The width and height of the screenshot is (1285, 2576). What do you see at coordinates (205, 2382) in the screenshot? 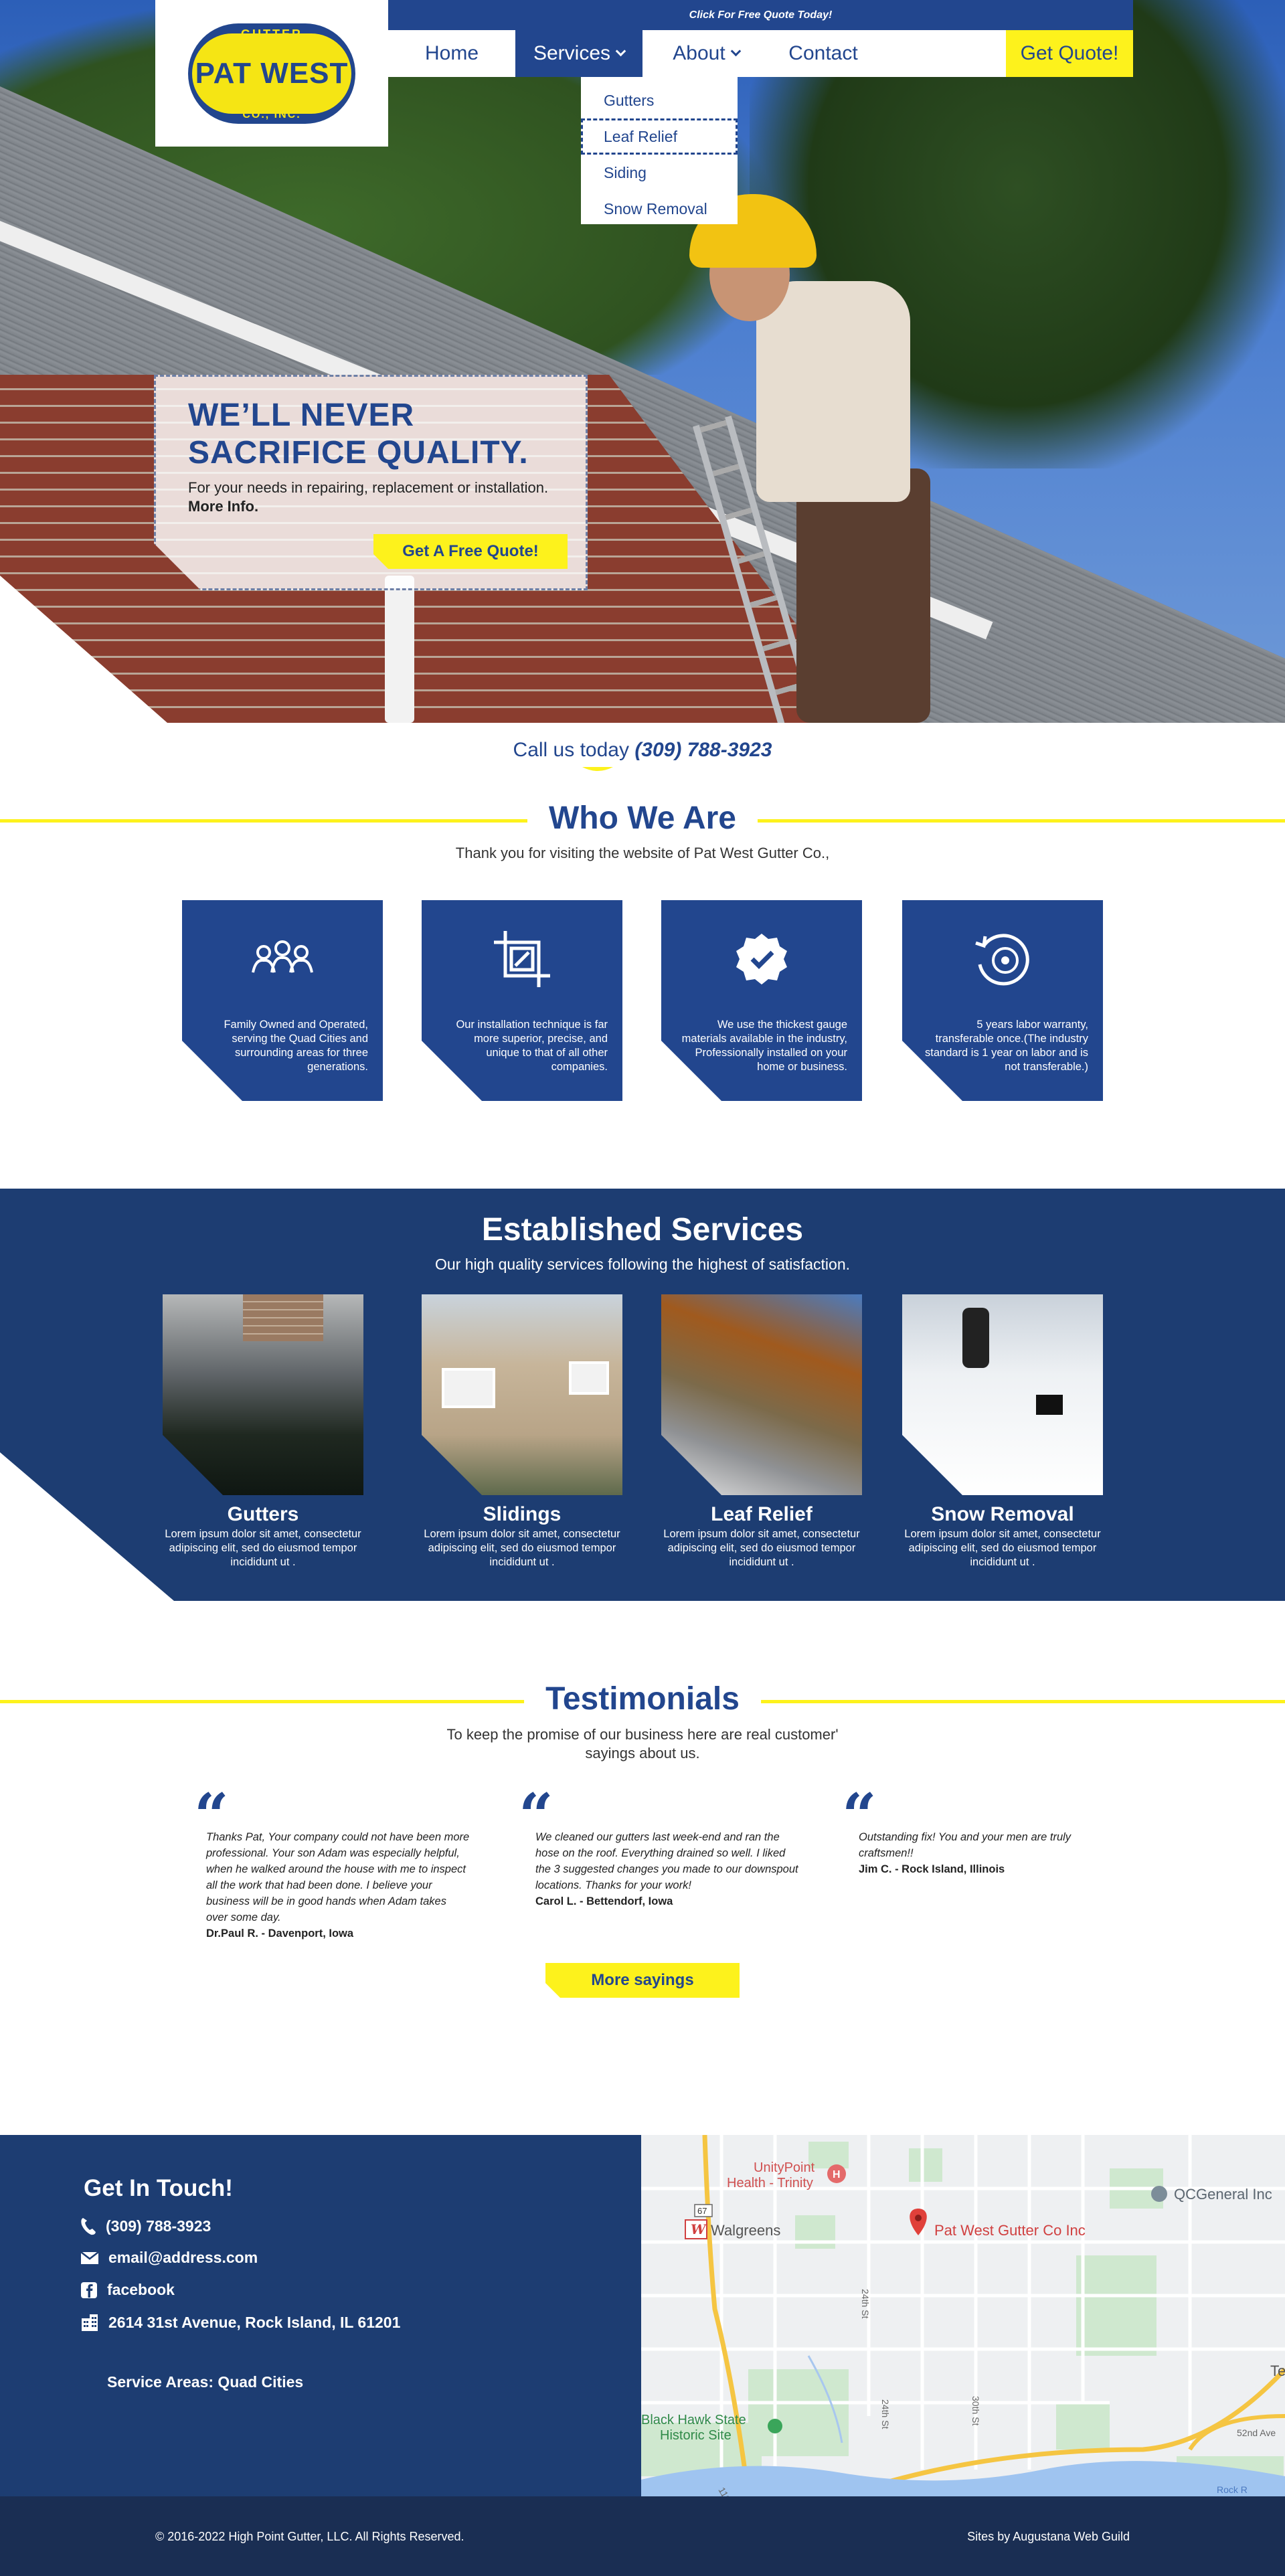
I see `service-areas: Service Areas: Quad Cities` at bounding box center [205, 2382].